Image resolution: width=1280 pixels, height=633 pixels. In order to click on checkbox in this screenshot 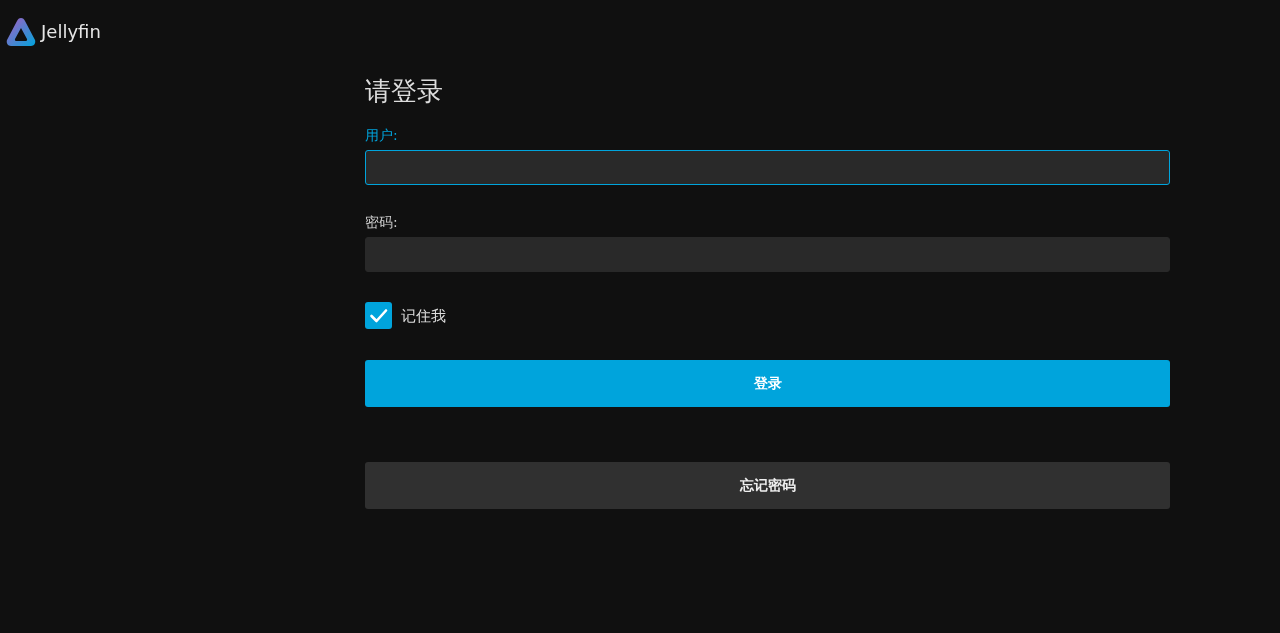, I will do `click(378, 315)`.